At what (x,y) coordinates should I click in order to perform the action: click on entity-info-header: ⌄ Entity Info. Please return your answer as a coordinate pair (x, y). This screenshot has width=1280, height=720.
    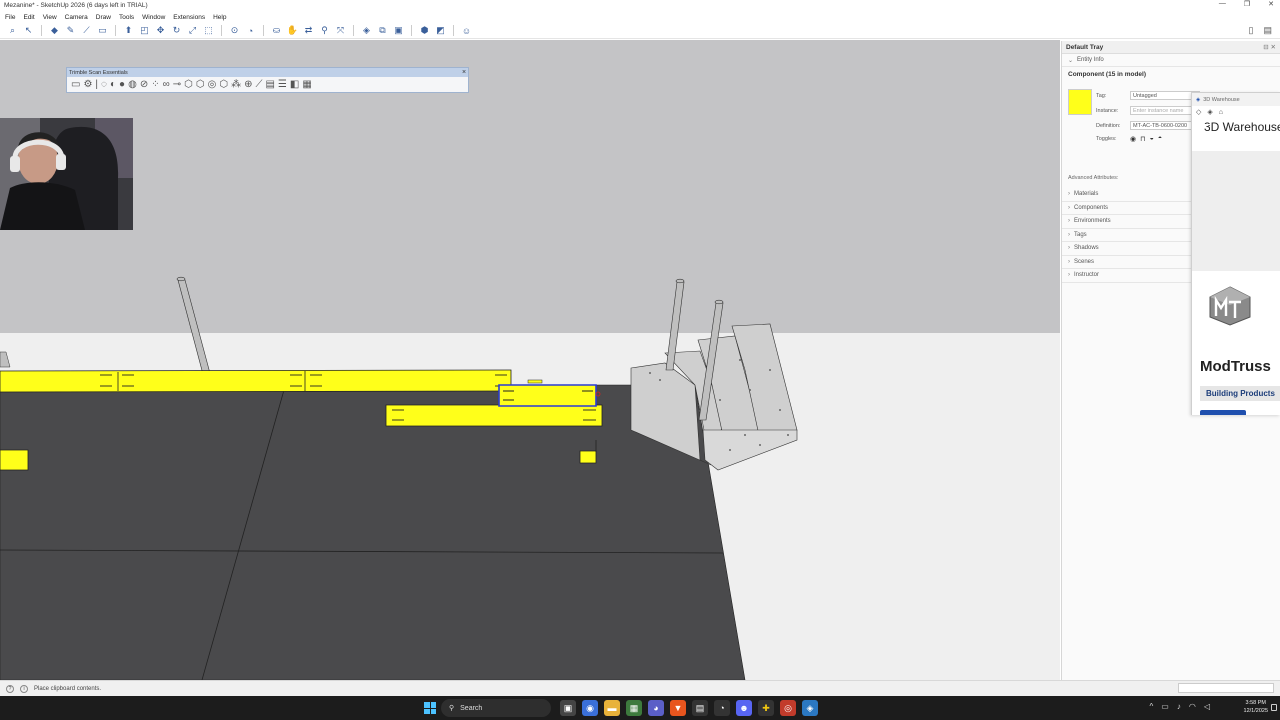
    Looking at the image, I should click on (1171, 60).